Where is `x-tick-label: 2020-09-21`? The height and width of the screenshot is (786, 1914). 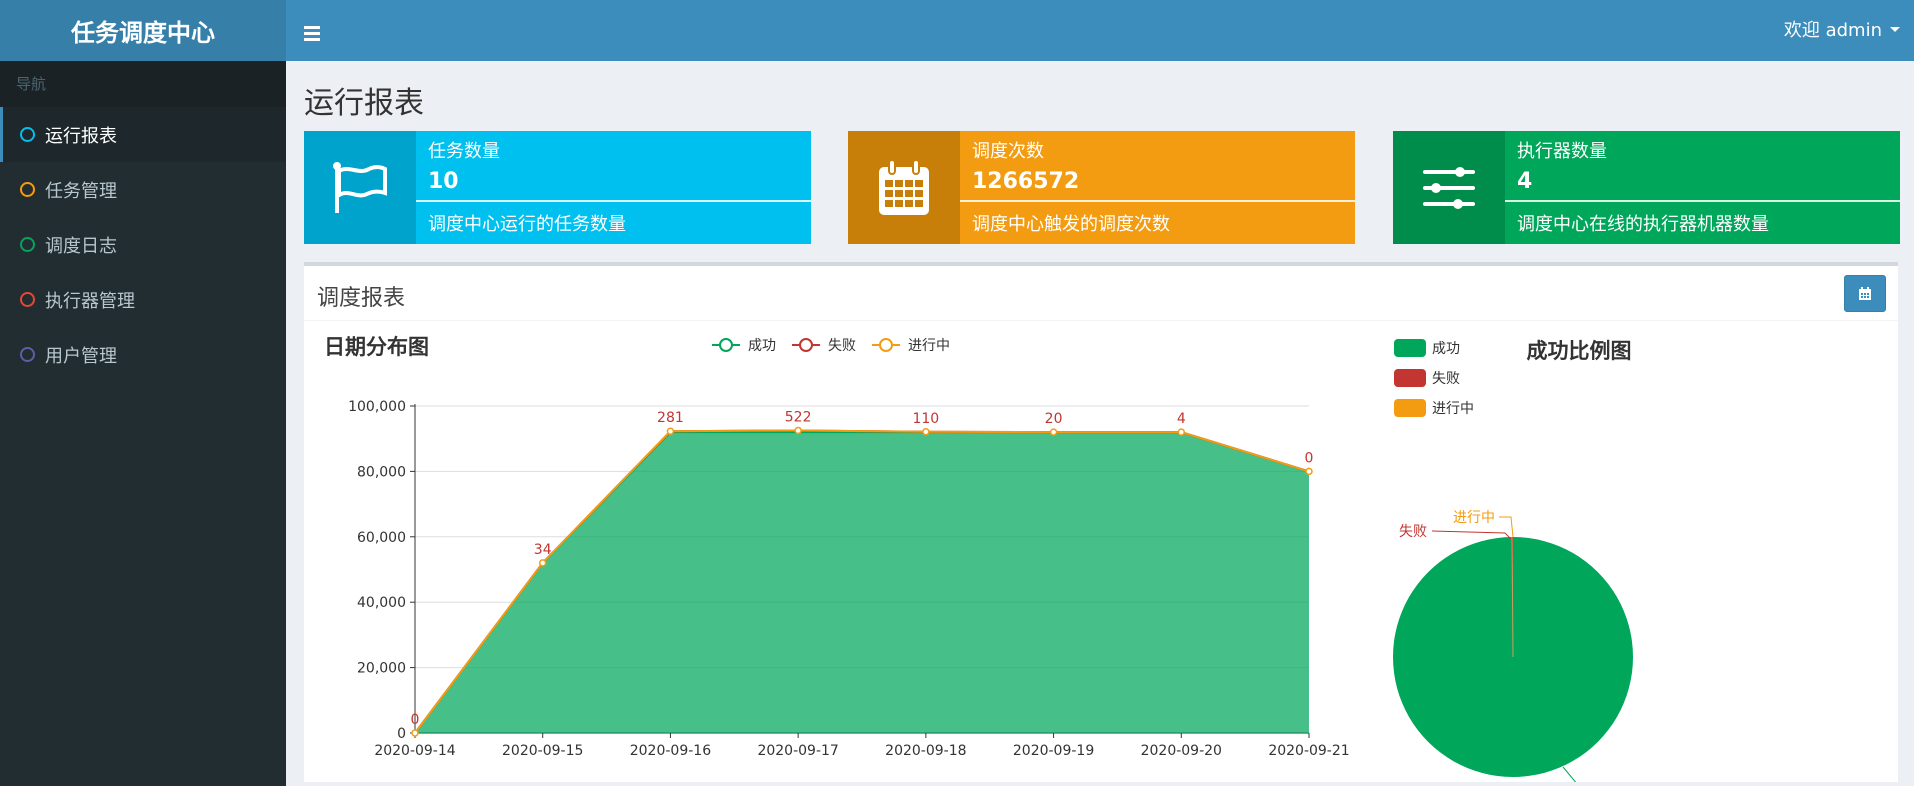 x-tick-label: 2020-09-21 is located at coordinates (1308, 751).